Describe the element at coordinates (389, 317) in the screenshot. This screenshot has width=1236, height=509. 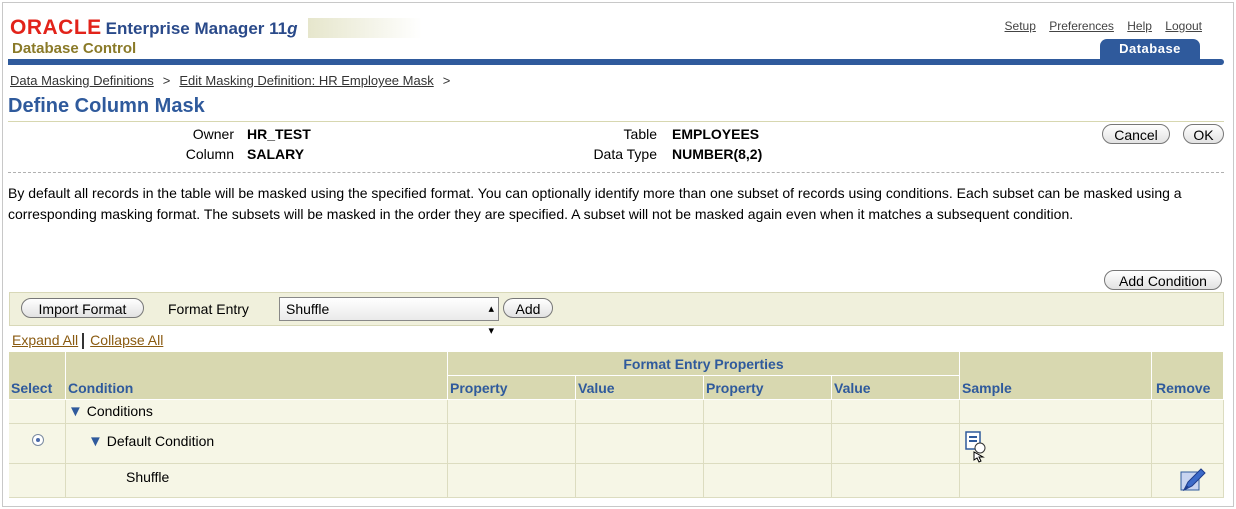
I see `format-entry-select: Shuffle ▴ ▾` at that location.